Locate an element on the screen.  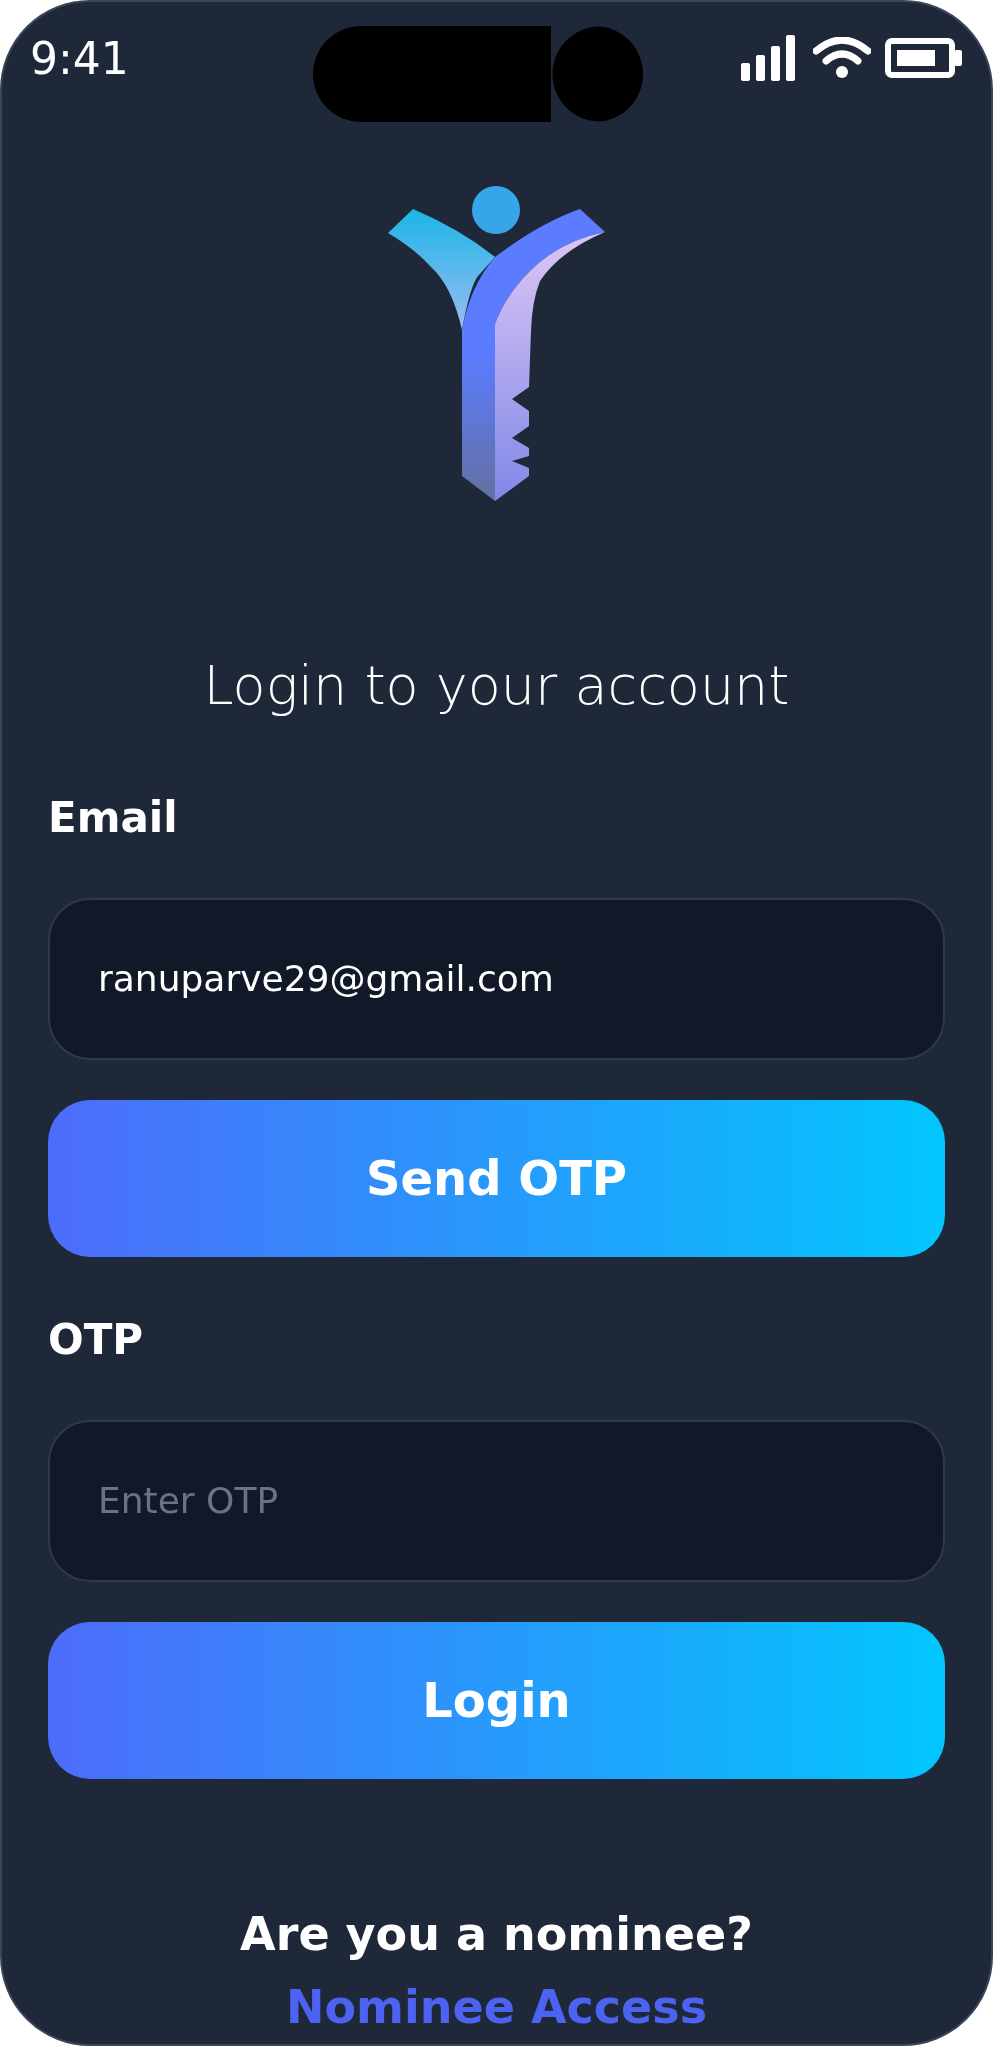
email-field: ranuparve29@gmail.com is located at coordinates (496, 978).